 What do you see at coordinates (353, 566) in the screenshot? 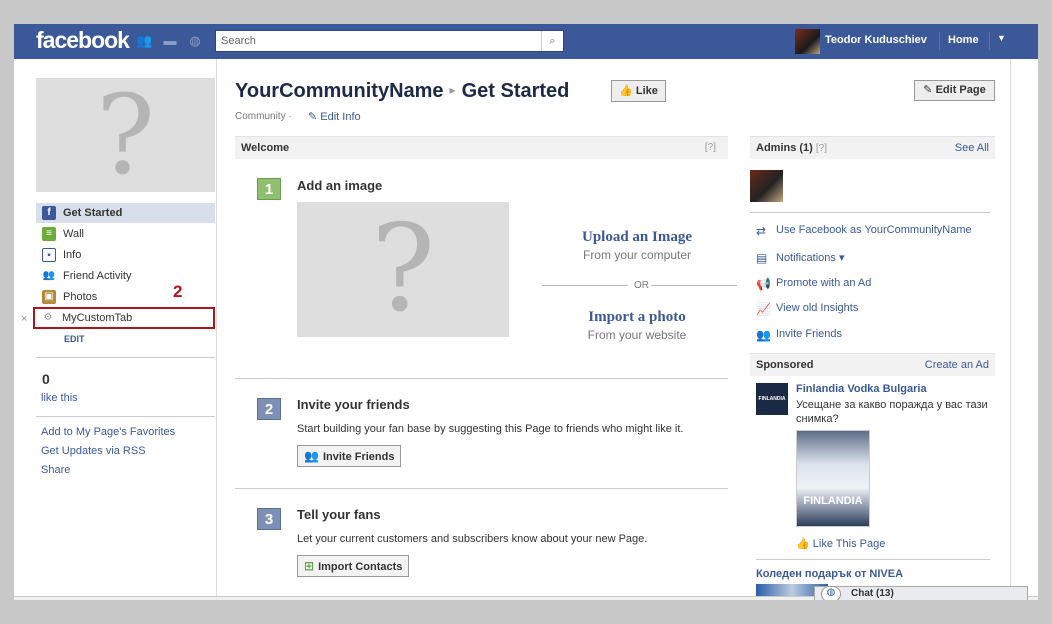
I see `import-contacts-button: ⊞ Import Contacts` at bounding box center [353, 566].